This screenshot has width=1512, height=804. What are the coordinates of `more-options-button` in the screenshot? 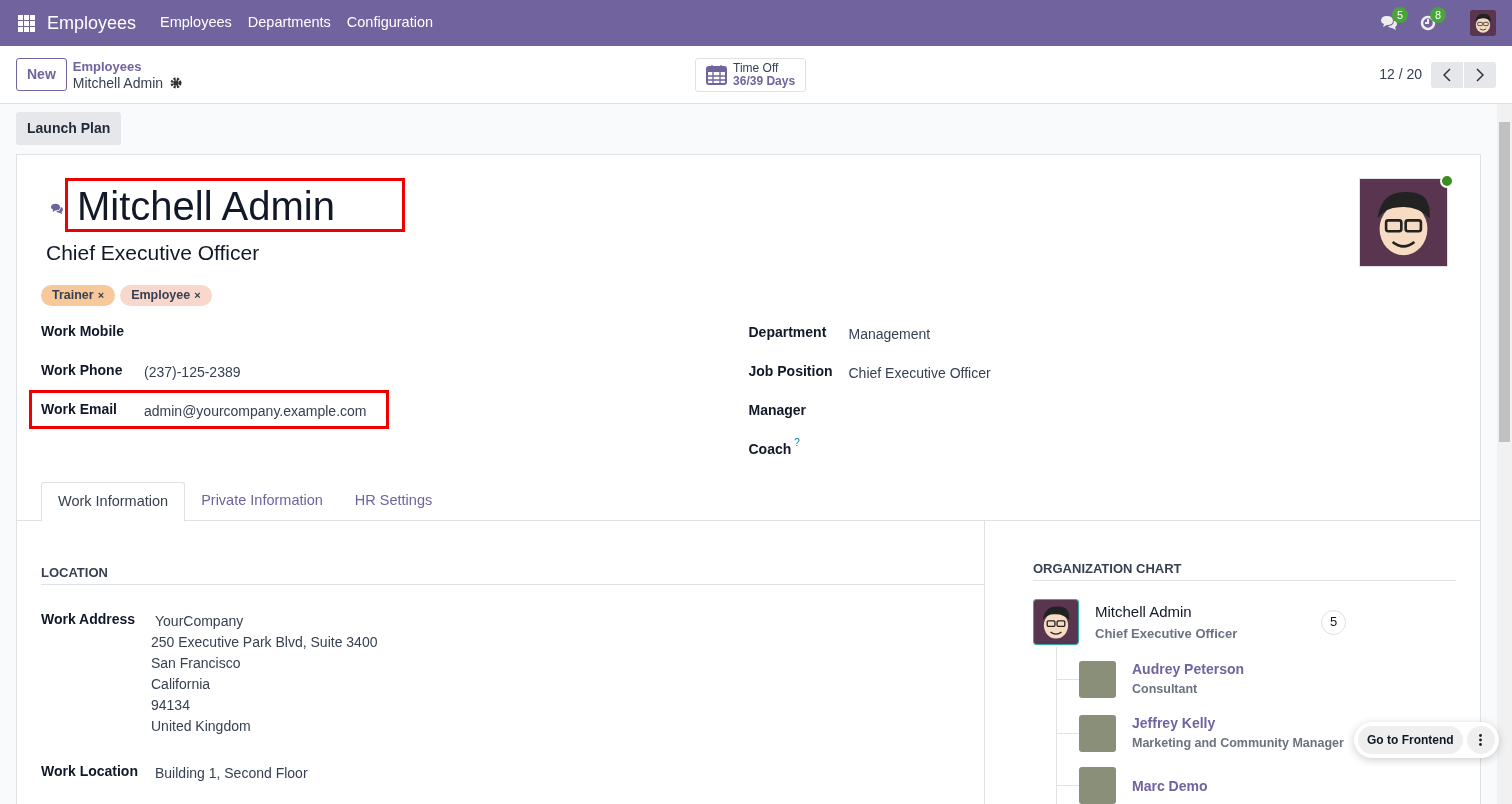 It's located at (1480, 740).